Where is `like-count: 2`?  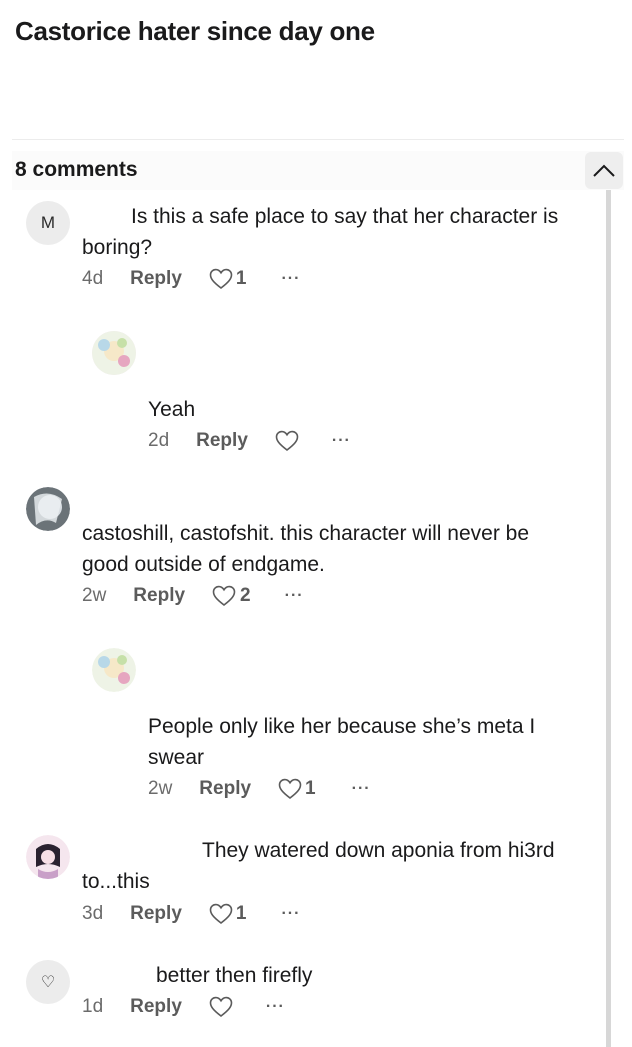 like-count: 2 is located at coordinates (245, 595).